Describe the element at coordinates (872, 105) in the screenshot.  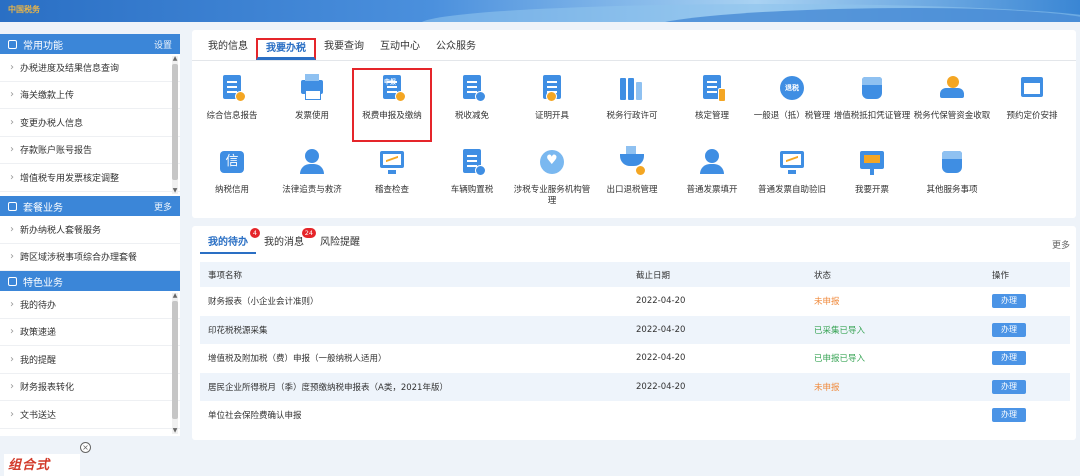
I see `service-vat-deduction: 增值税抵扣凭证管理` at that location.